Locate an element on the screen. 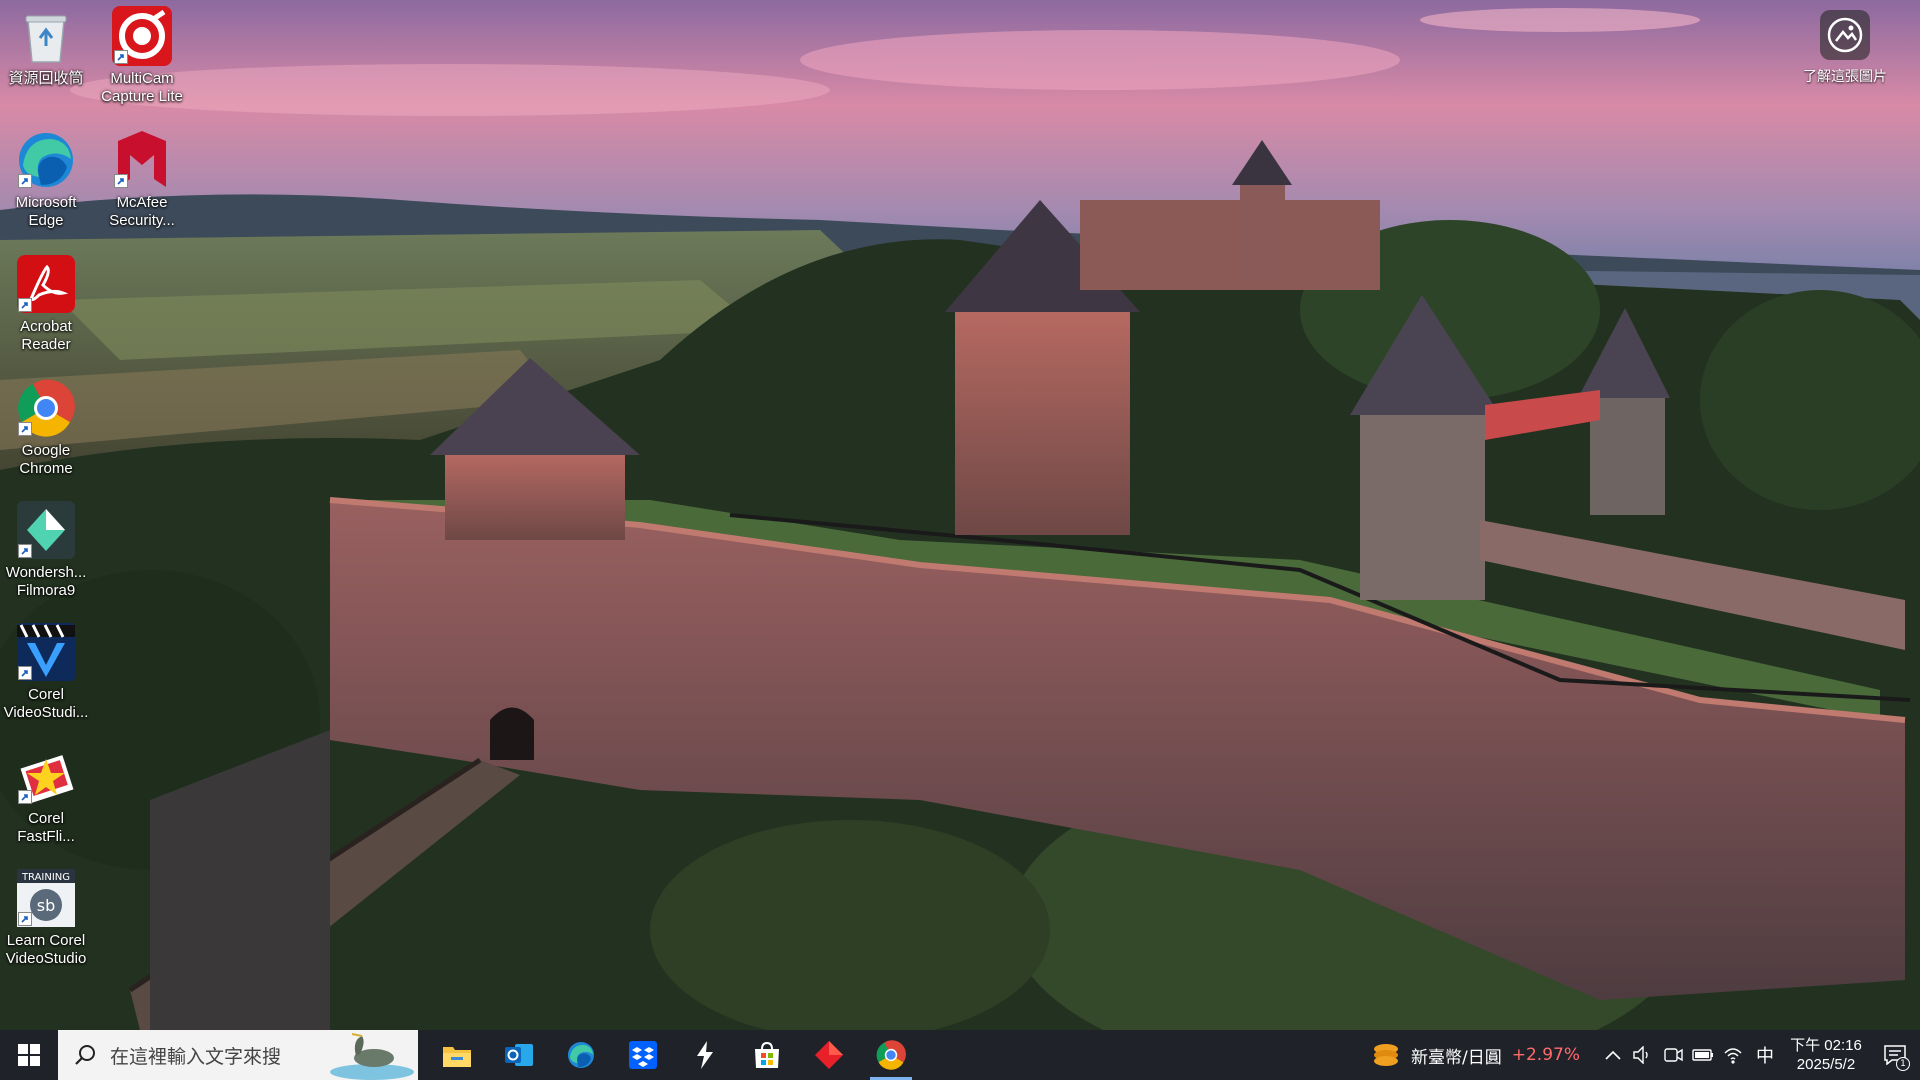 The image size is (1920, 1080). search-highlight-bird-icon is located at coordinates (372, 1056).